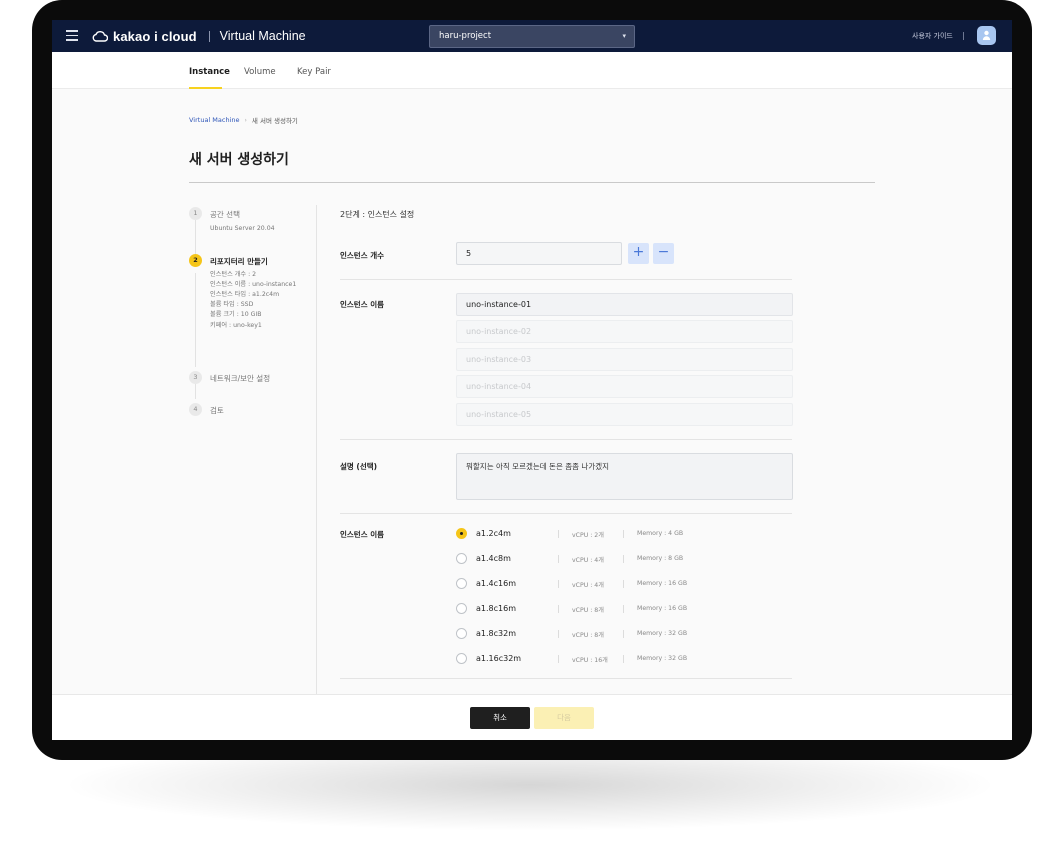 The height and width of the screenshot is (868, 1064). Describe the element at coordinates (624, 414) in the screenshot. I see `instance-name-input-disabled: uno-instance-05` at that location.